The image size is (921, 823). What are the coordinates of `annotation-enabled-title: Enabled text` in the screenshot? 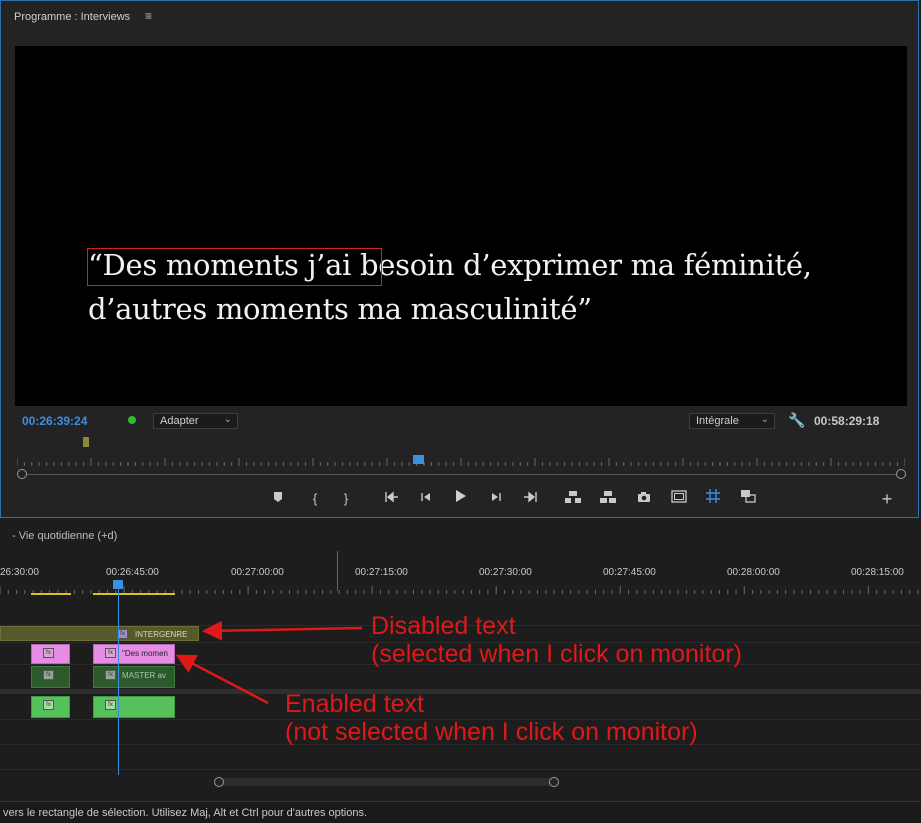 It's located at (354, 704).